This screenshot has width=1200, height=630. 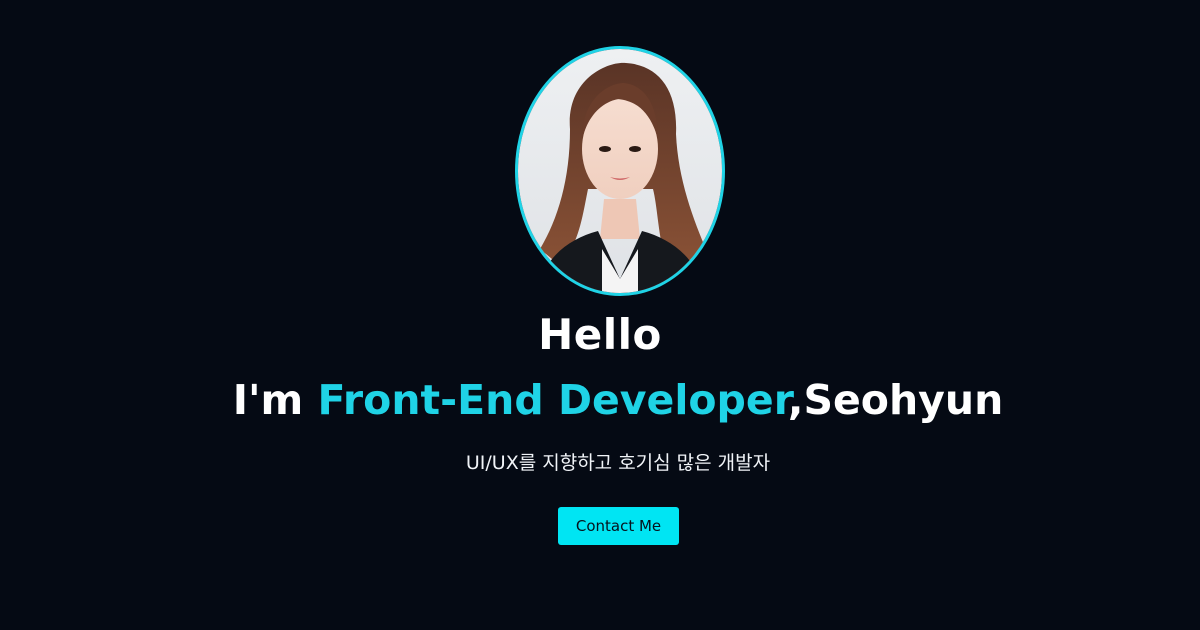 I want to click on greeting-heading: Hello, so click(x=600, y=334).